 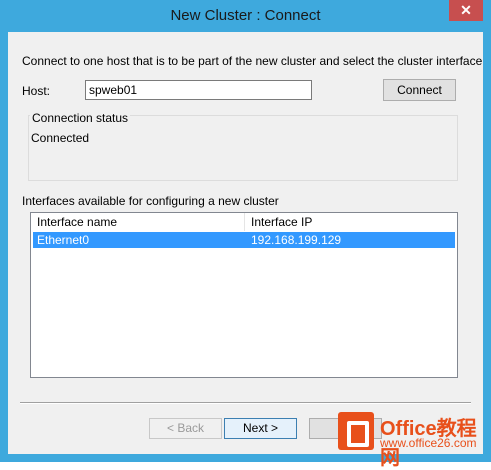 I want to click on connection-status-label: Connection status, so click(x=80, y=118).